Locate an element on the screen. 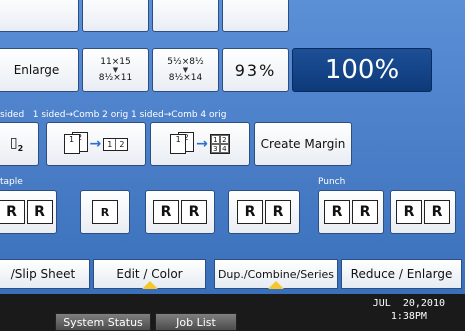 The image size is (465, 331). enlarge-label: Enlarge is located at coordinates (36, 70).